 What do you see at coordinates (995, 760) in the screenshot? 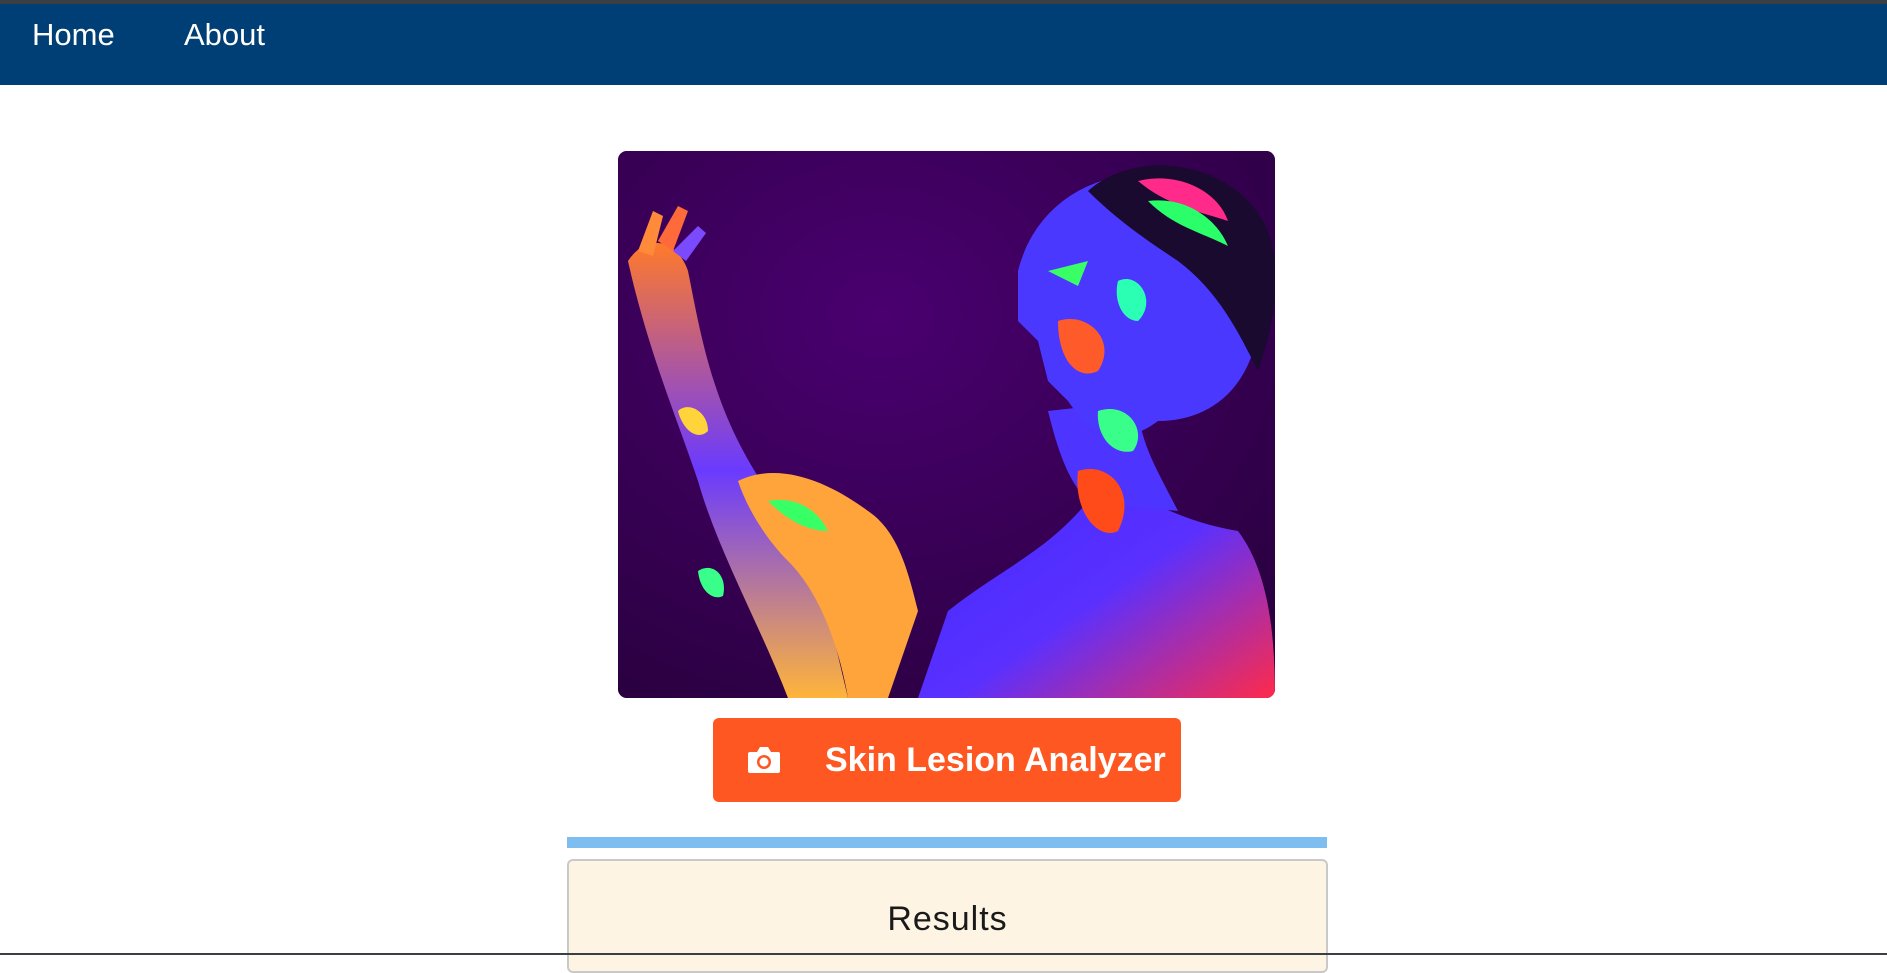
I see `skin-lesion-analyzer-label: Skin Lesion Analyzer` at bounding box center [995, 760].